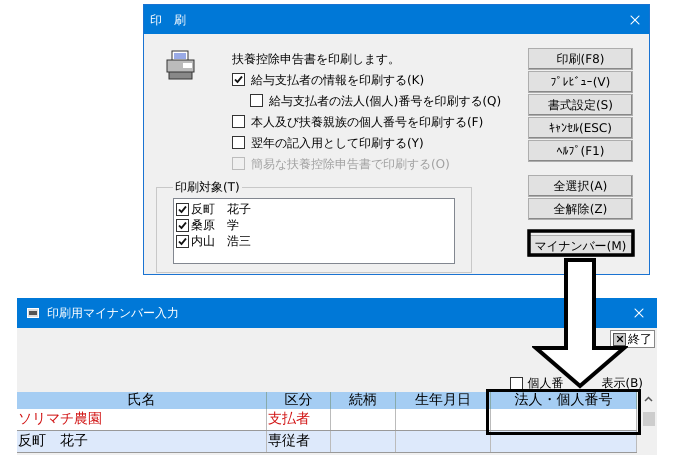 The width and height of the screenshot is (675, 465). I want to click on option-label: 給与支払者の情報を印刷する(K), so click(337, 80).